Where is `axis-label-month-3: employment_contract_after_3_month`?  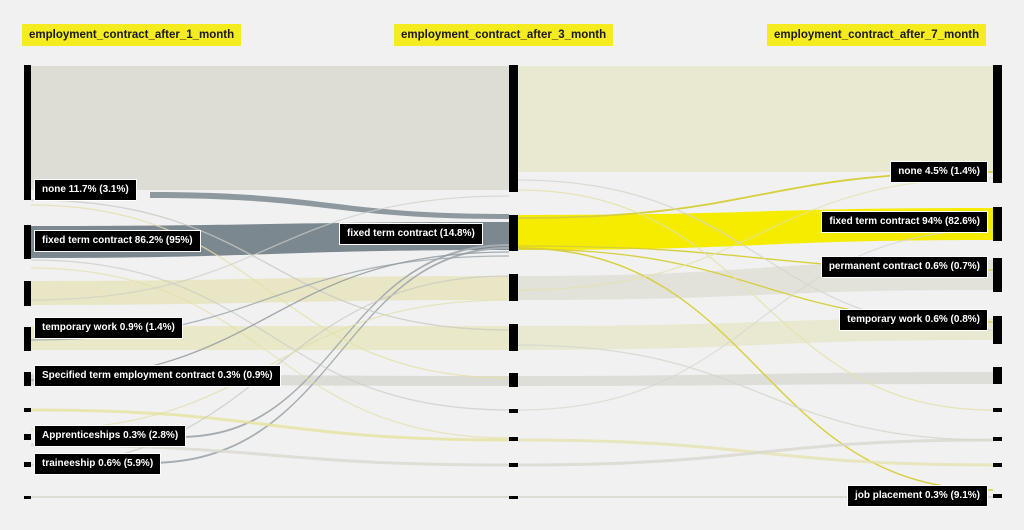 axis-label-month-3: employment_contract_after_3_month is located at coordinates (504, 35).